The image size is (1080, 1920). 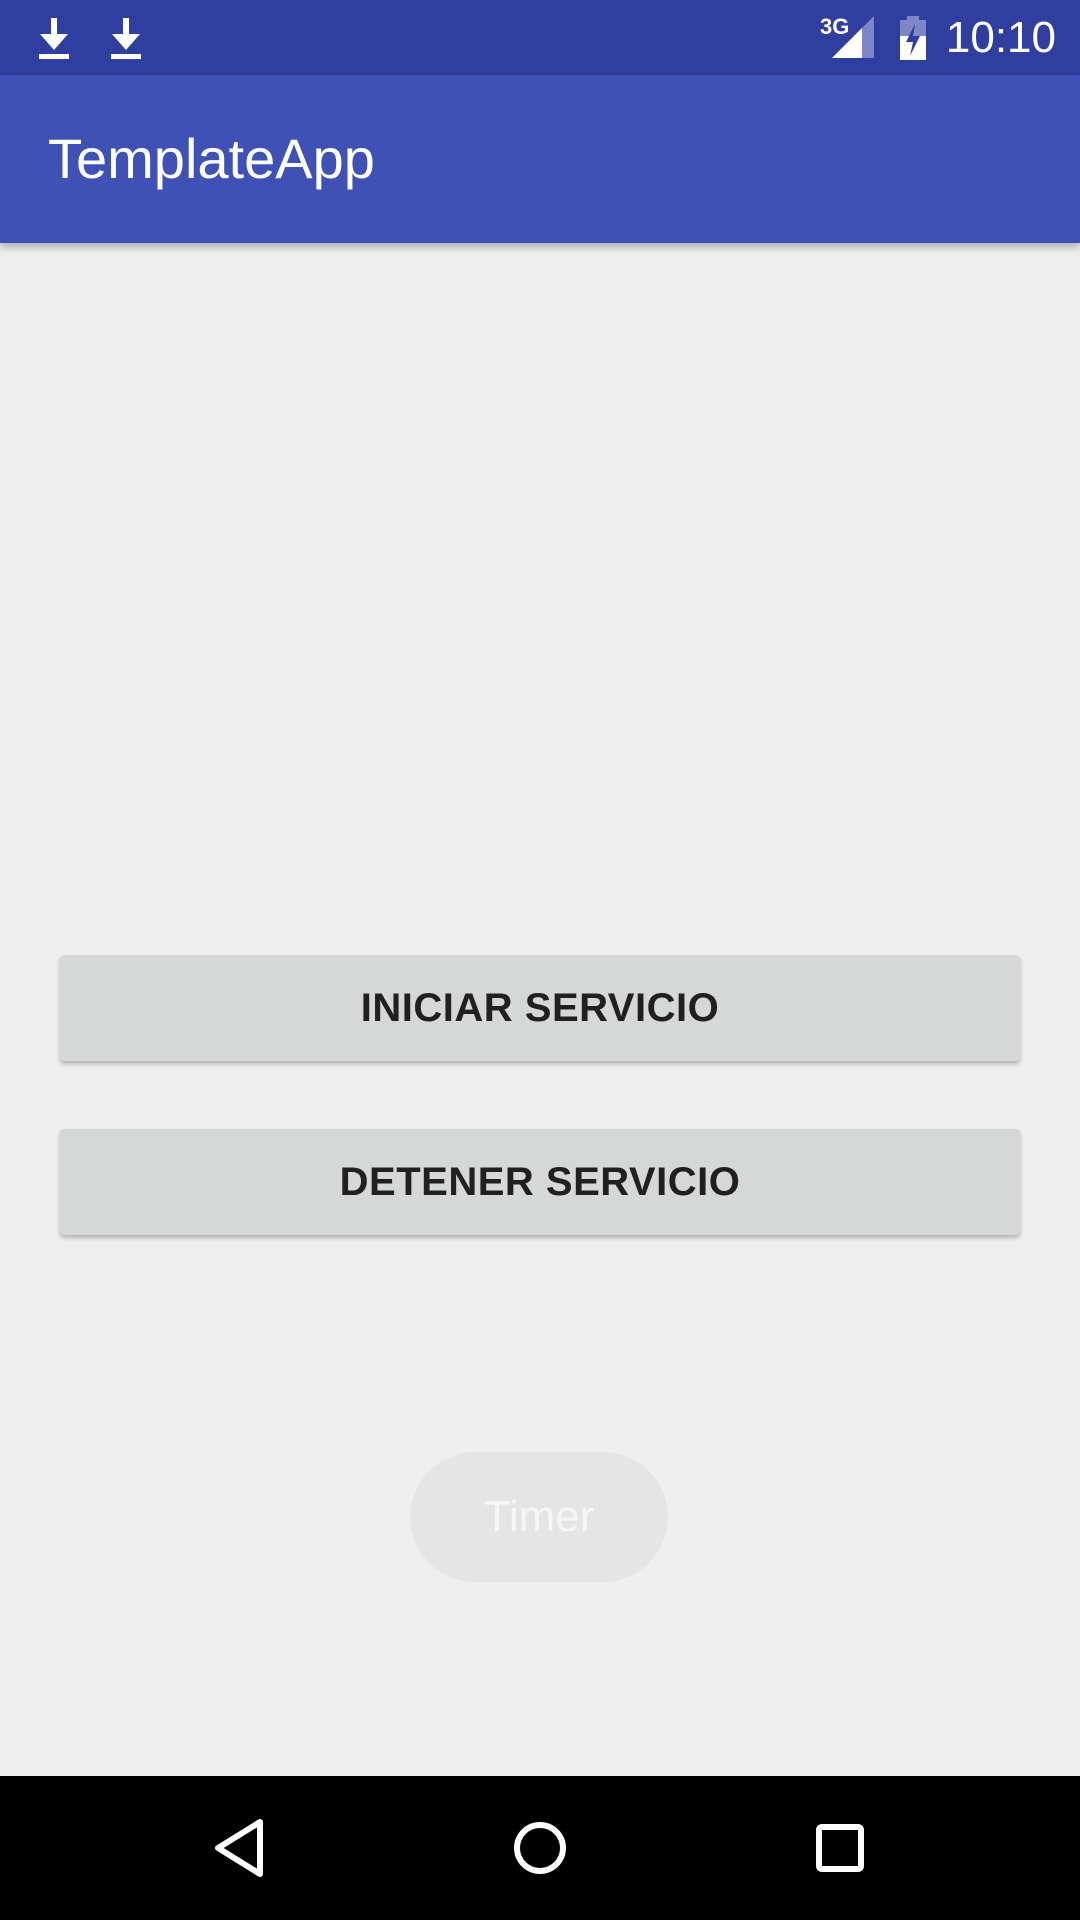 I want to click on start-service-button: INICIAR SERVICIO, so click(x=540, y=1008).